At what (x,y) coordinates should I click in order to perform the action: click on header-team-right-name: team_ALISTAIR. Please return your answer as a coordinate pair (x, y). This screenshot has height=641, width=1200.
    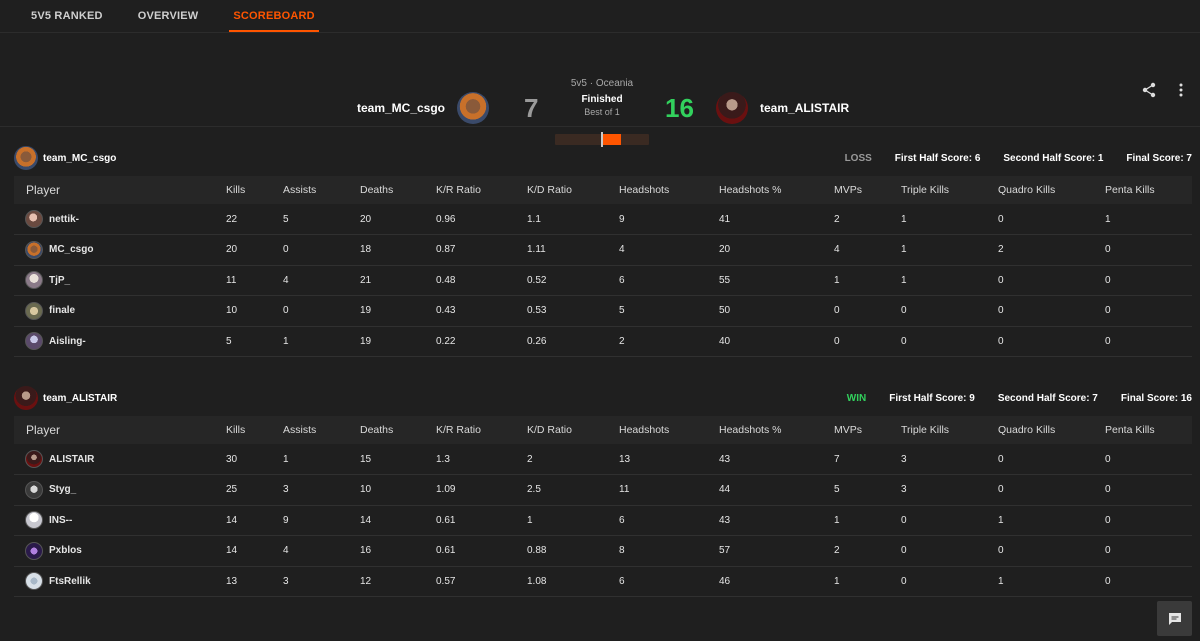
    Looking at the image, I should click on (805, 108).